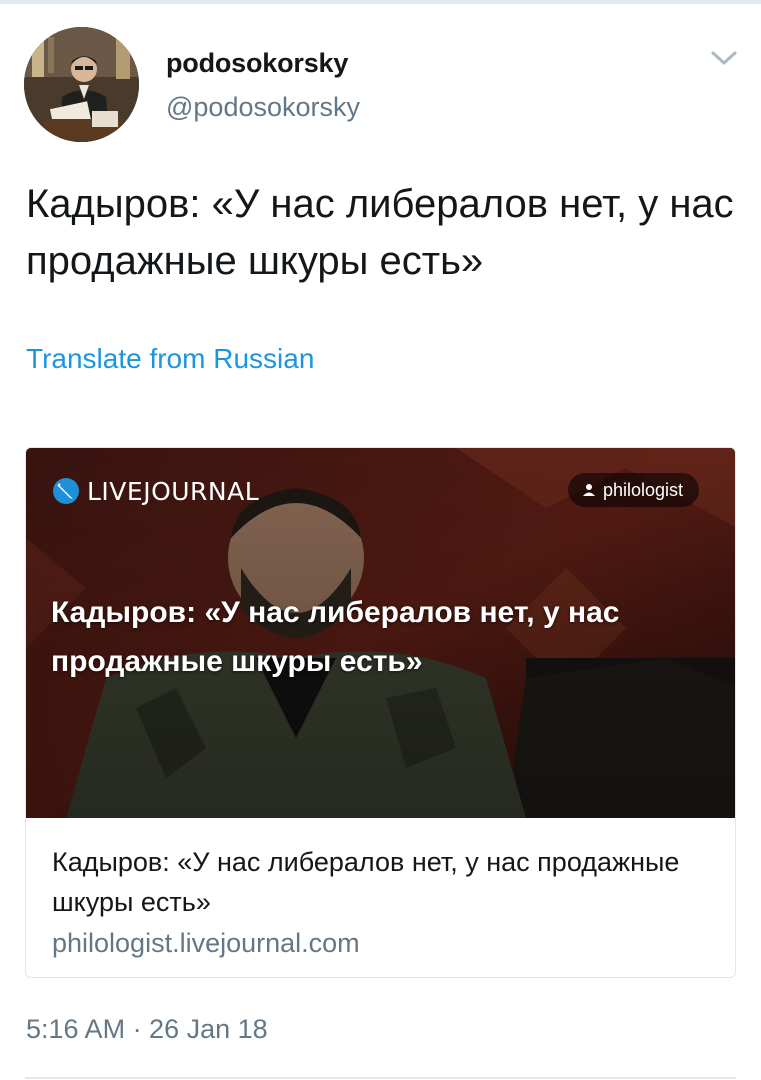 The image size is (761, 1080). What do you see at coordinates (257, 63) in the screenshot?
I see `author-display-name: podosokorsky` at bounding box center [257, 63].